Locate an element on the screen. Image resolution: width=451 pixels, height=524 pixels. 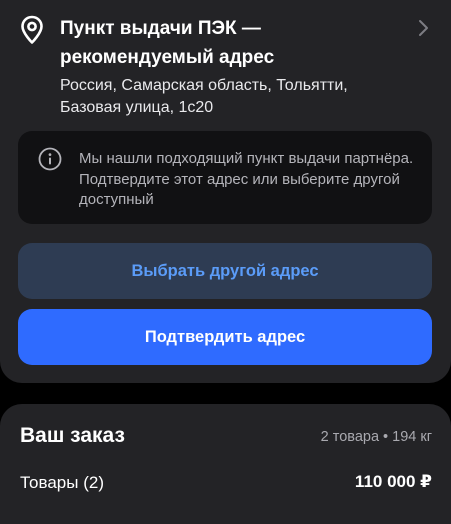
pickup-point-title: Пункт выдачи ПЭК — рекомендуемый адрес is located at coordinates (167, 43).